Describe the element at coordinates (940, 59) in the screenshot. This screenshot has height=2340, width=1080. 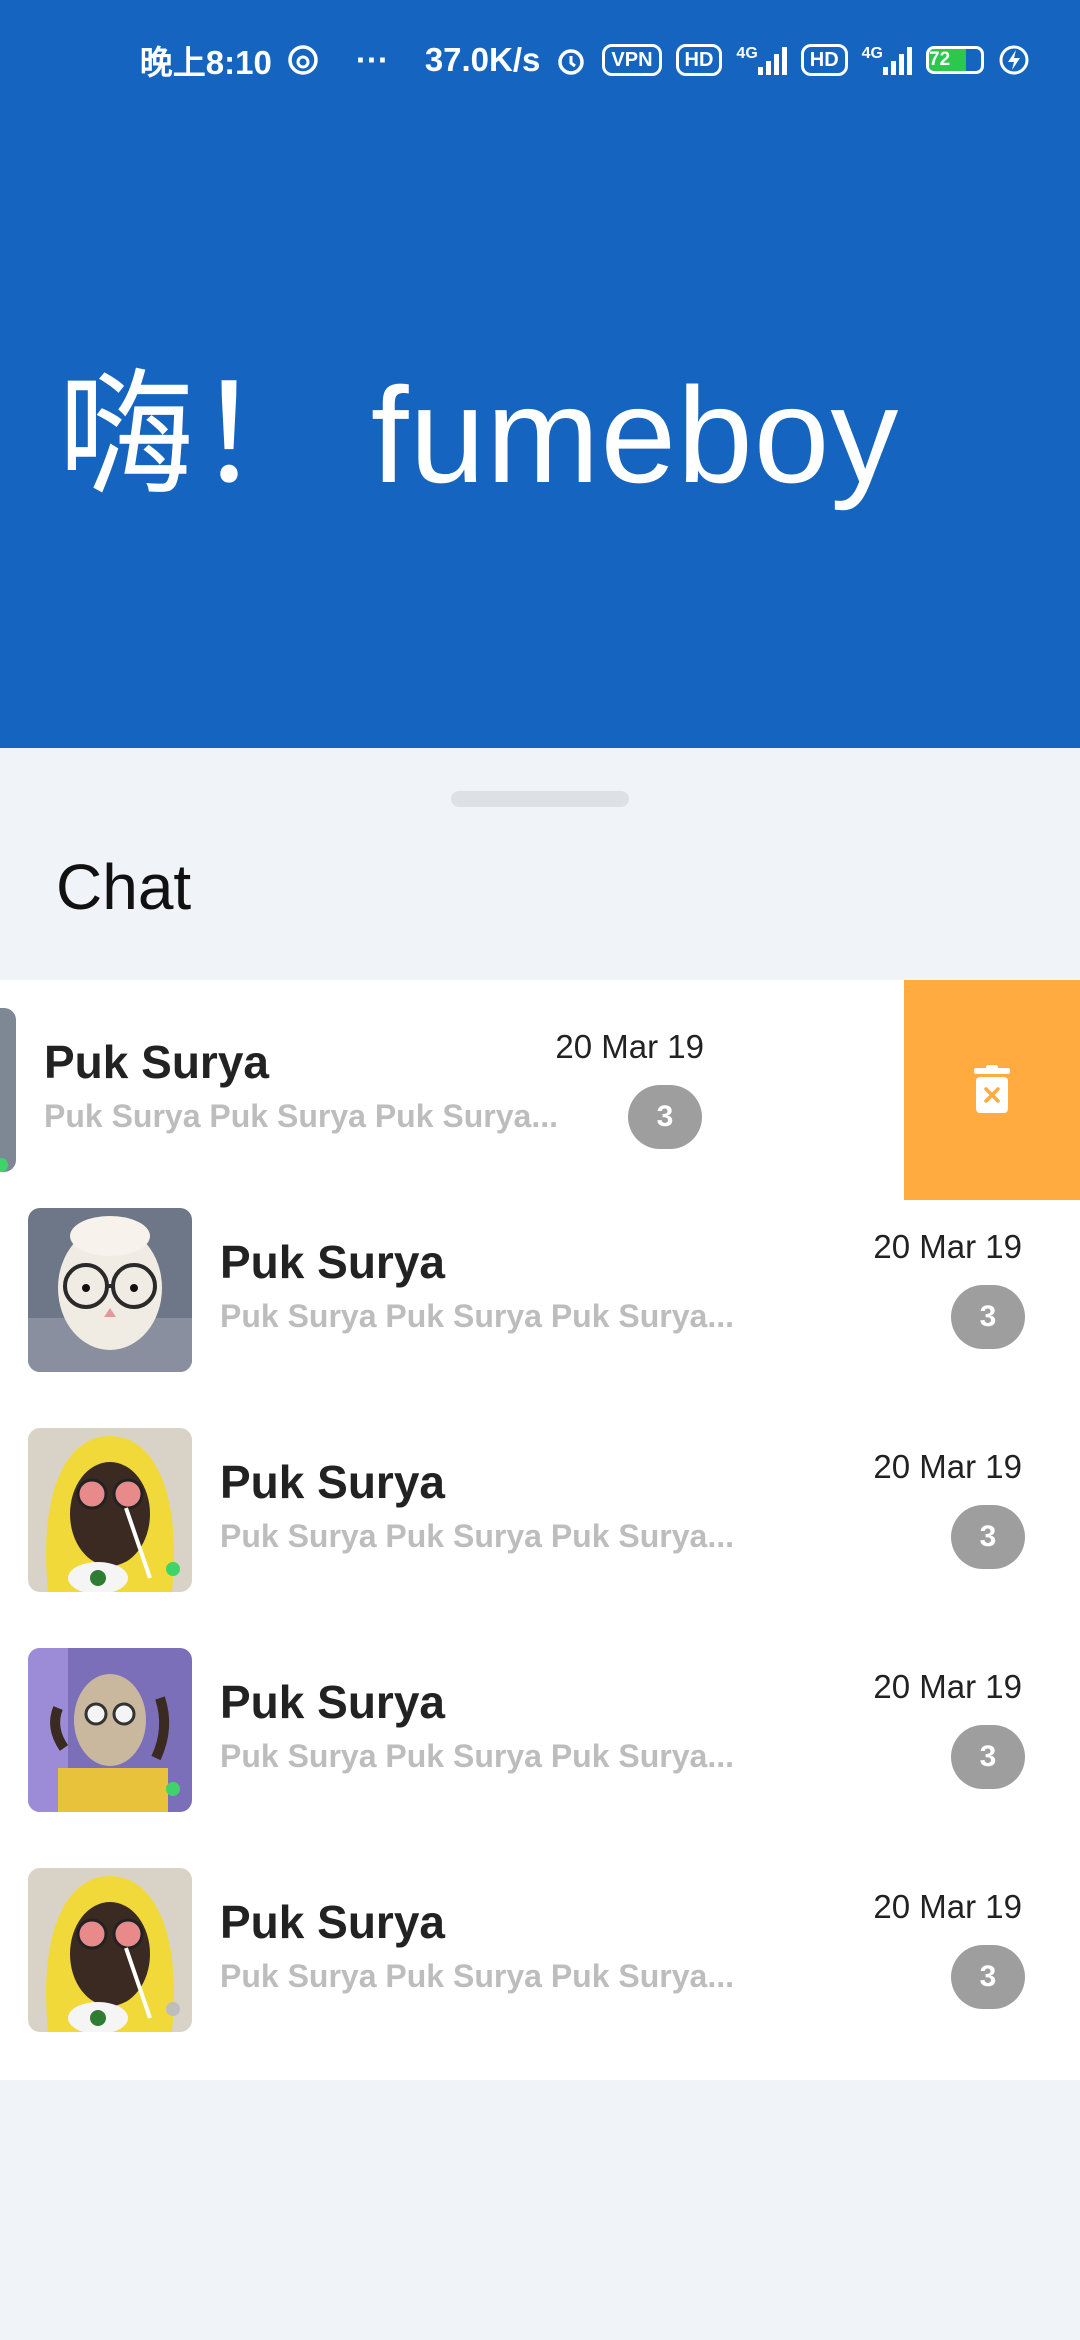
I see `battery-level: 72` at that location.